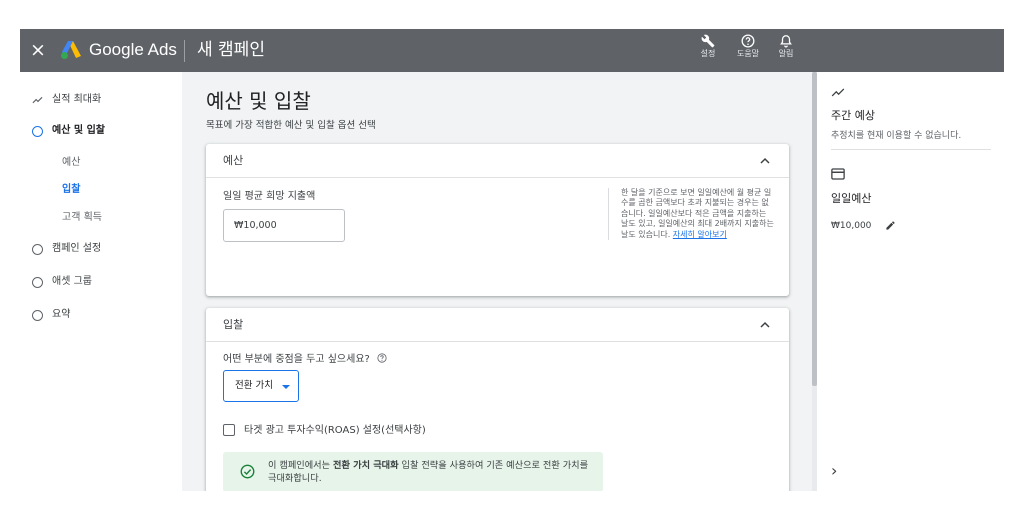 This screenshot has width=1024, height=523. What do you see at coordinates (77, 99) in the screenshot?
I see `sidebar-item-label: 실적 최대화` at bounding box center [77, 99].